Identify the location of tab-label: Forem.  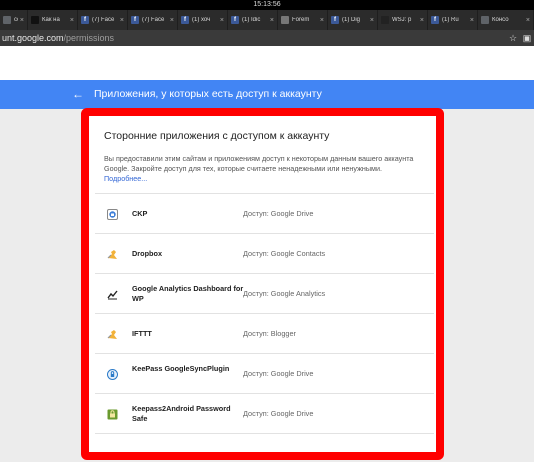
(301, 20).